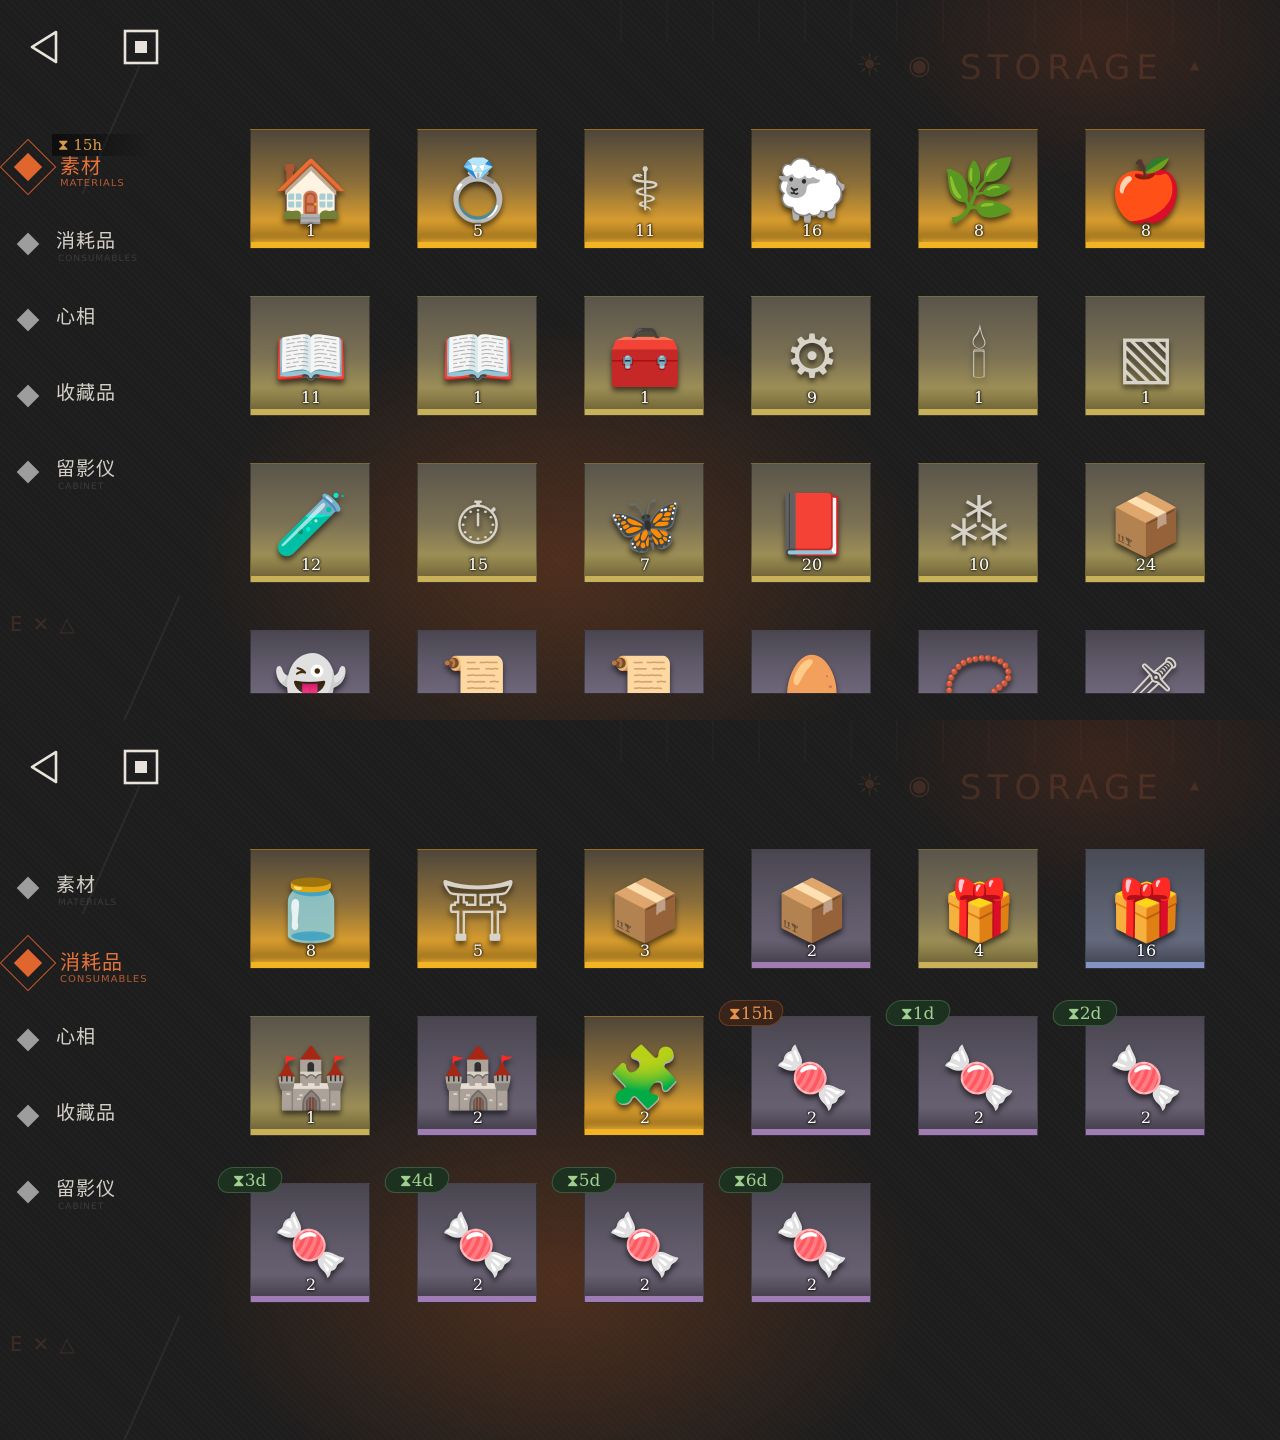 The image size is (1280, 1440). Describe the element at coordinates (978, 356) in the screenshot. I see `item-tile: 🕯 1` at that location.